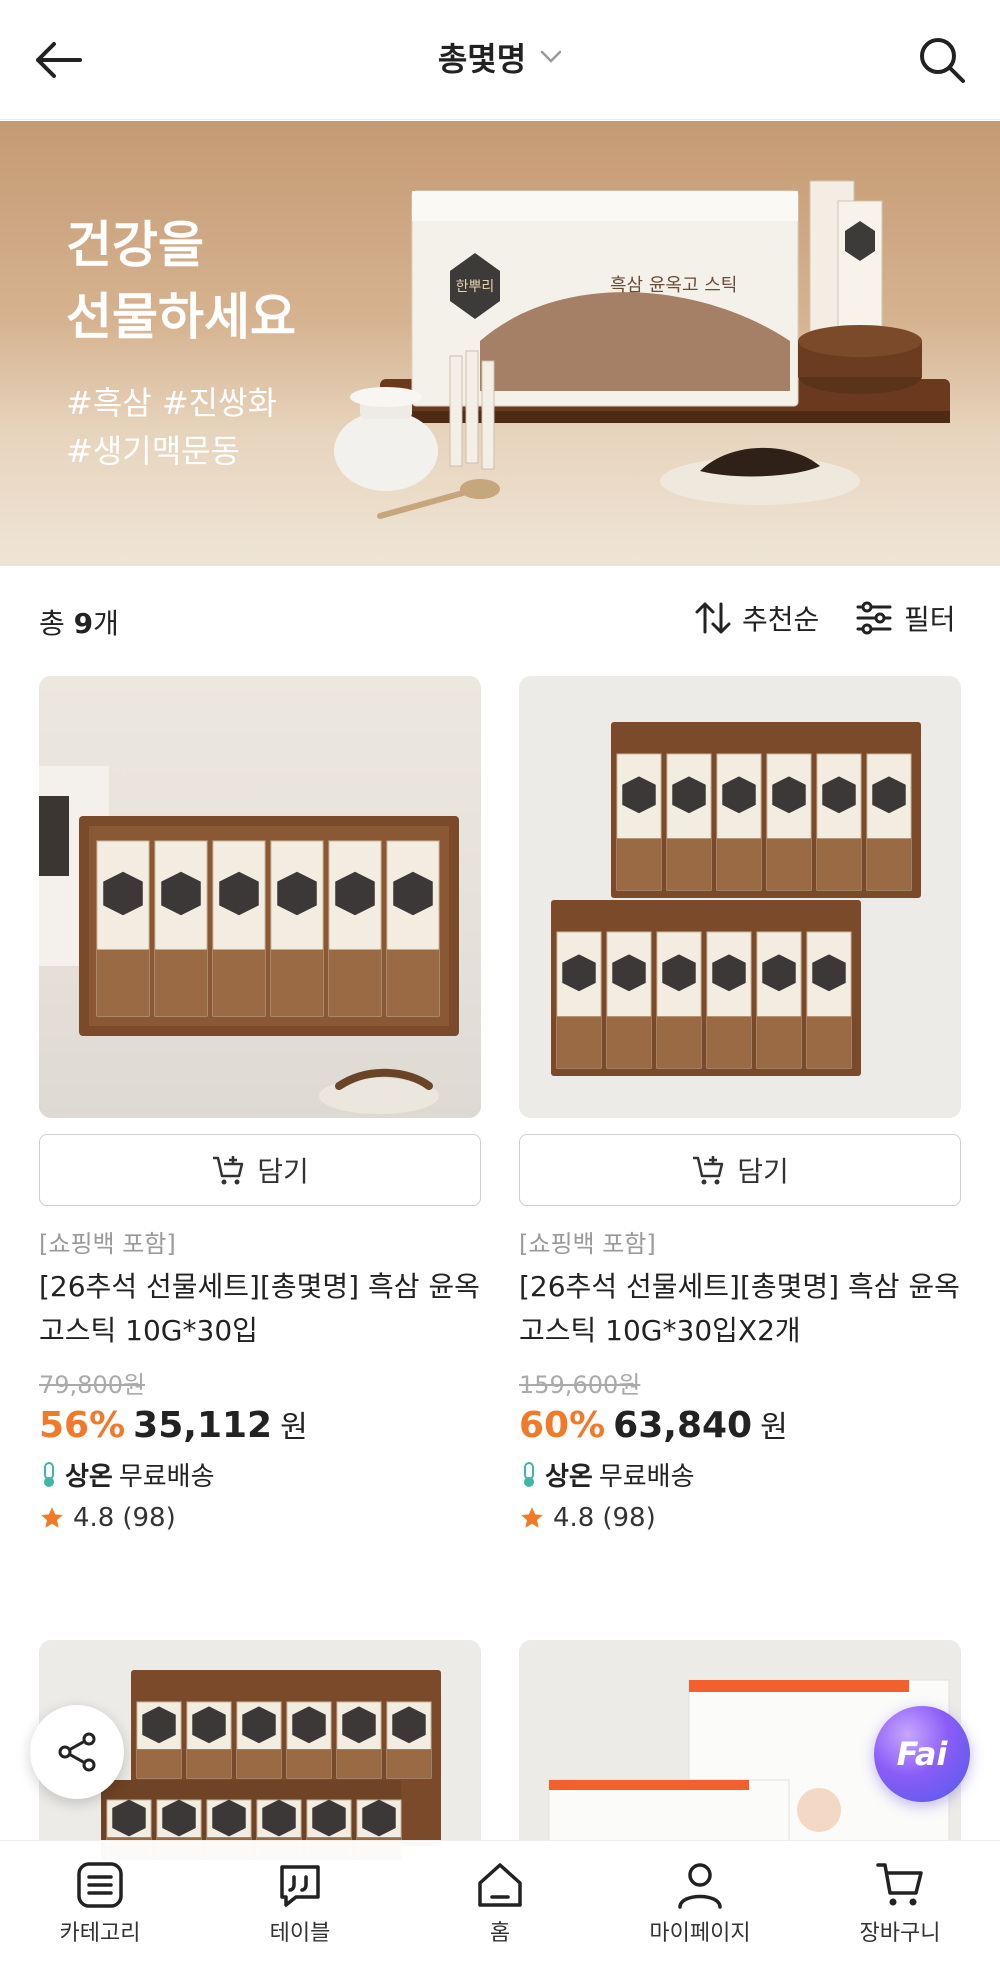 The width and height of the screenshot is (1000, 1964). Describe the element at coordinates (700, 1886) in the screenshot. I see `person-icon` at that location.